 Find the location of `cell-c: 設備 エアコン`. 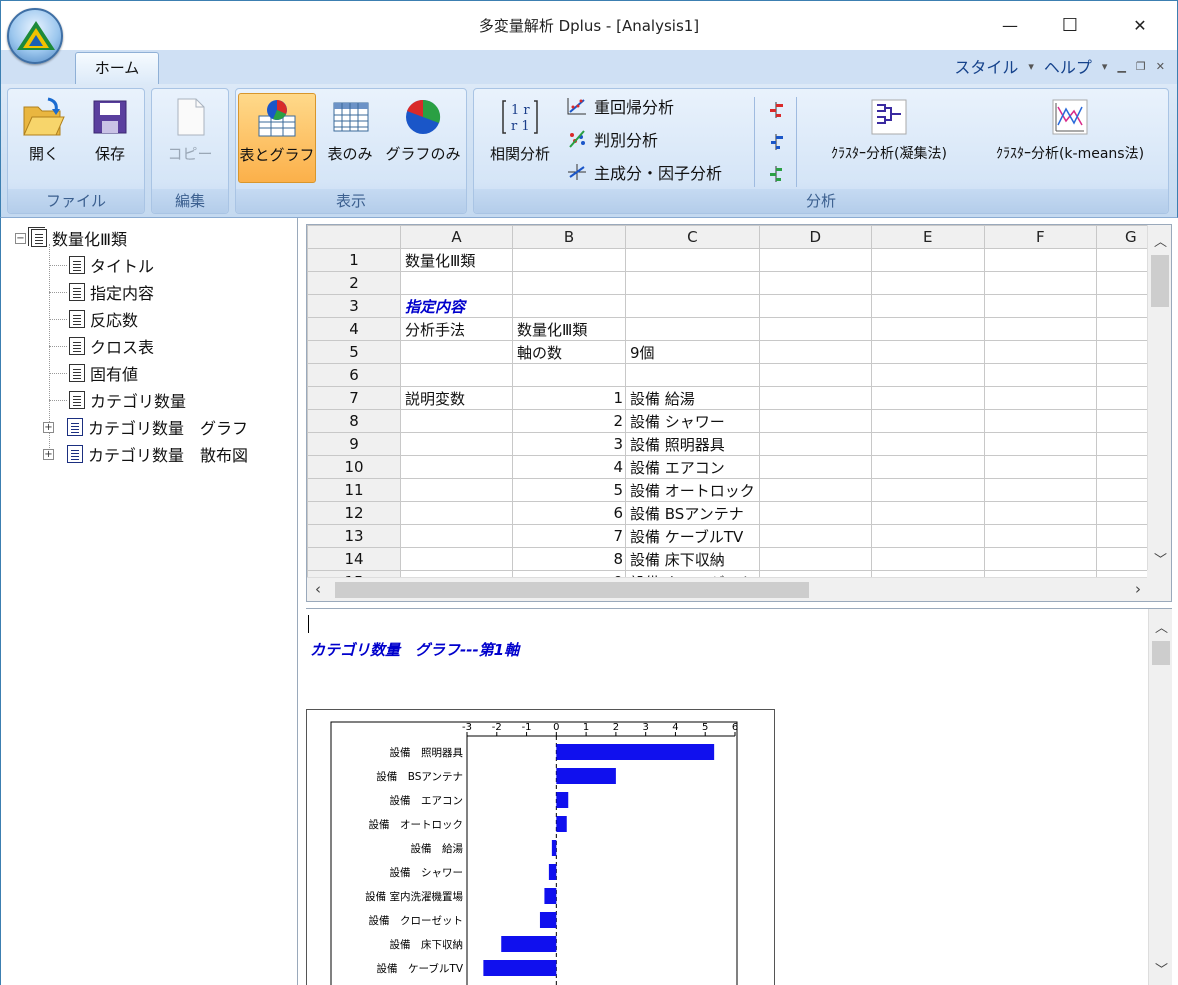

cell-c: 設備 エアコン is located at coordinates (692, 467).